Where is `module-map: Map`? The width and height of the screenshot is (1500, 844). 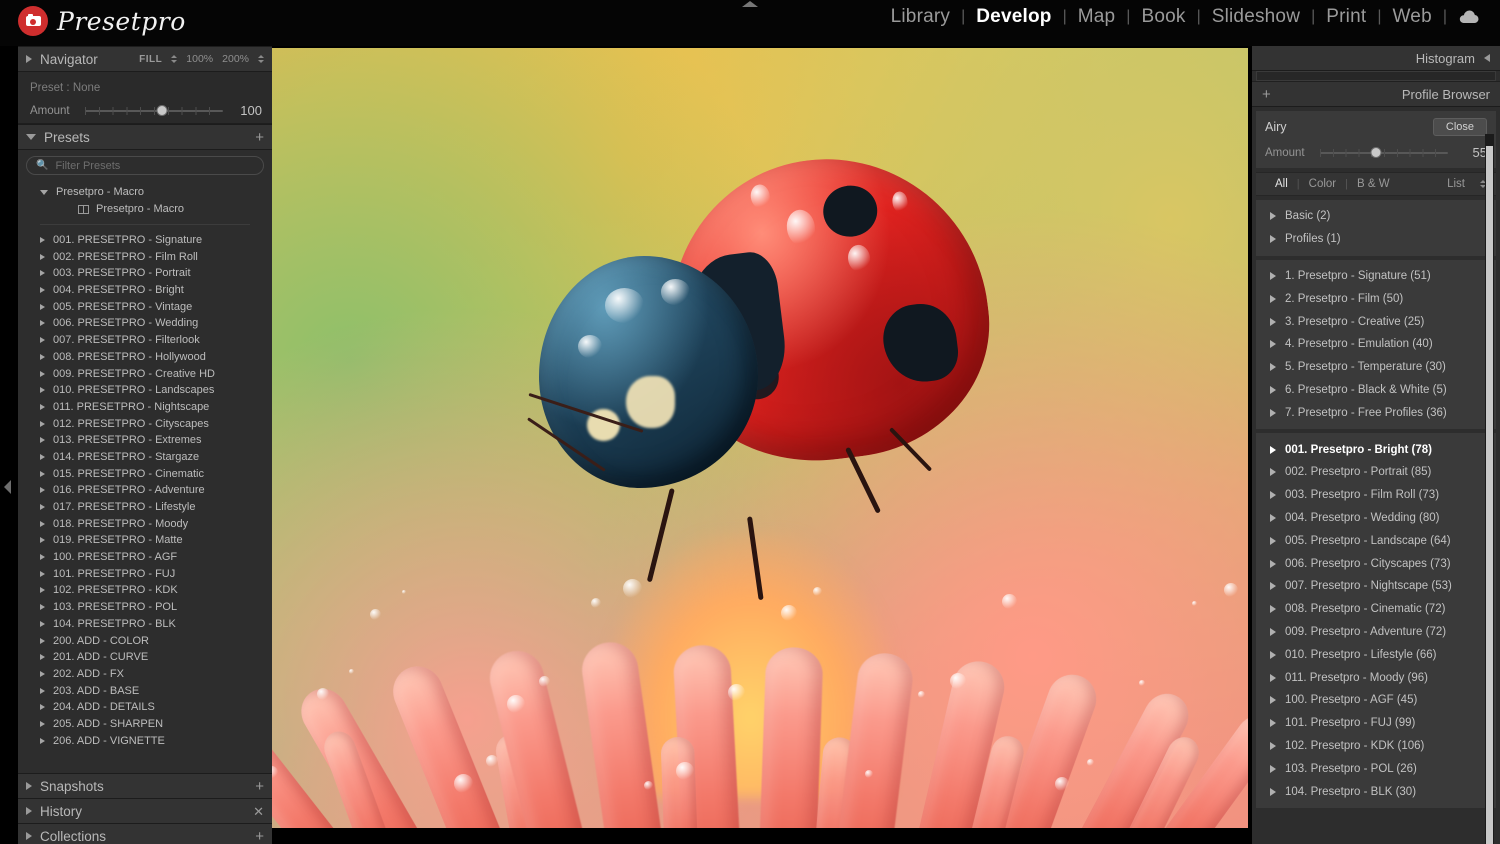 module-map: Map is located at coordinates (1097, 17).